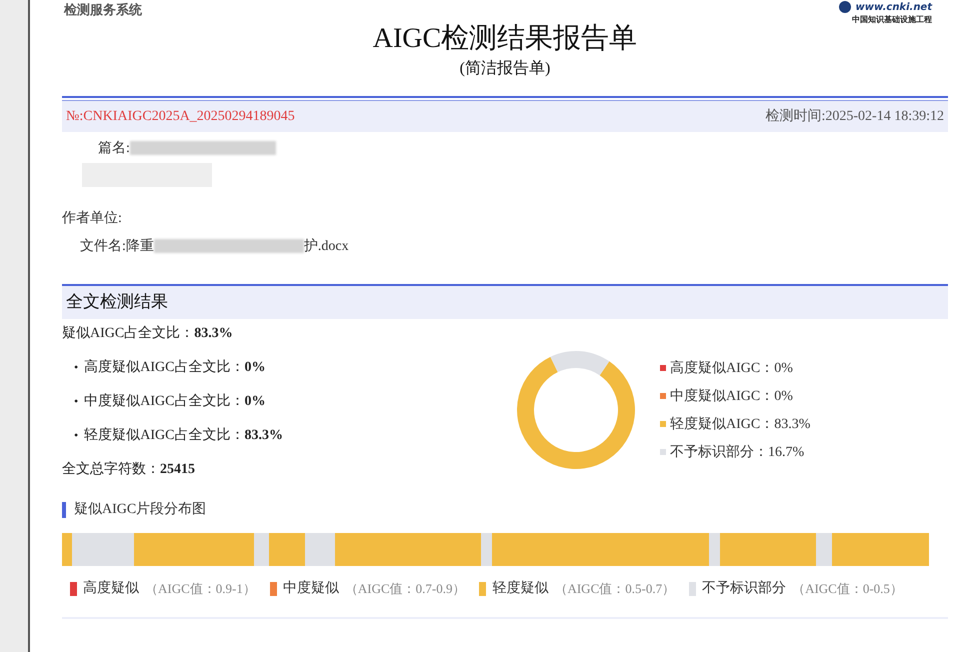 The image size is (980, 652). What do you see at coordinates (737, 453) in the screenshot?
I see `legend-label: 不予标识部分：16.7%` at bounding box center [737, 453].